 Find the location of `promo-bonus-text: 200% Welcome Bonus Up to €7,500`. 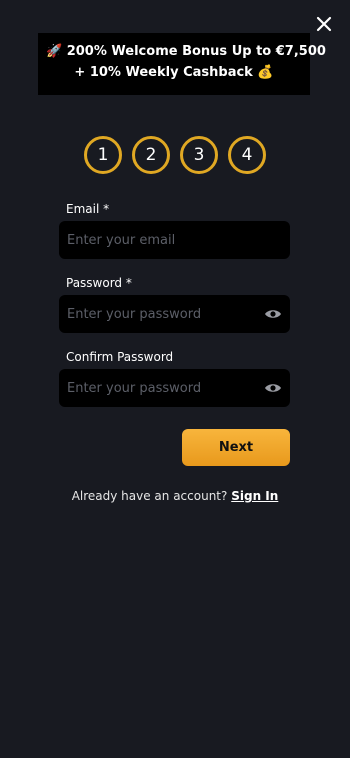

promo-bonus-text: 200% Welcome Bonus Up to €7,500 is located at coordinates (196, 51).